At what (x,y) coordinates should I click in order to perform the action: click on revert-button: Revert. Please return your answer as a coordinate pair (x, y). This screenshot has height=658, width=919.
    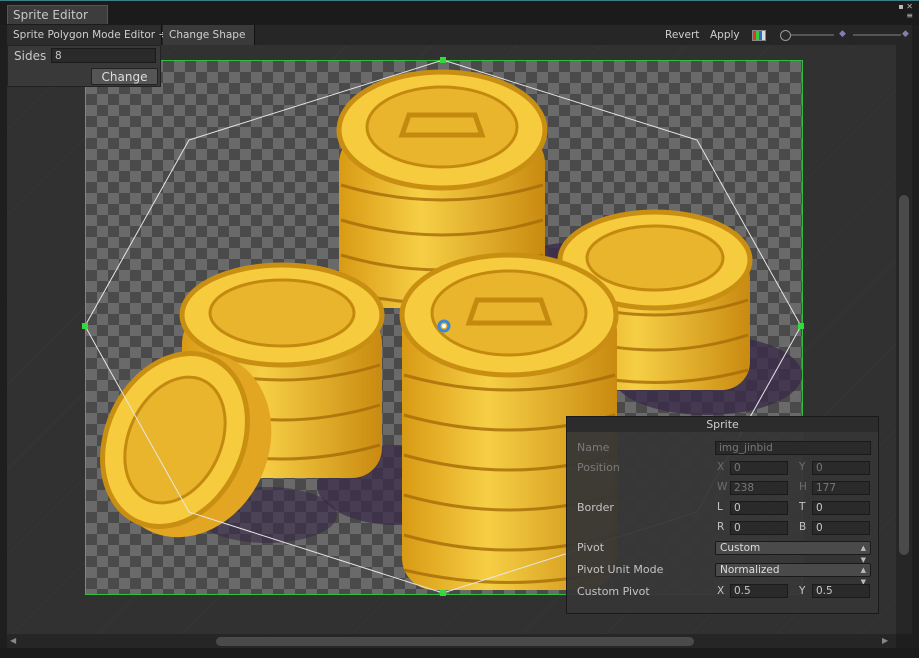
    Looking at the image, I should click on (681, 35).